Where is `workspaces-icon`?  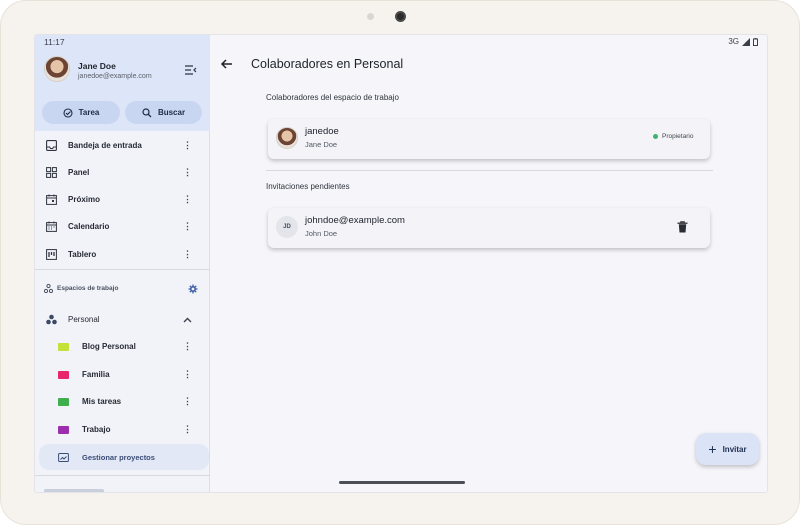
workspaces-icon is located at coordinates (48, 288).